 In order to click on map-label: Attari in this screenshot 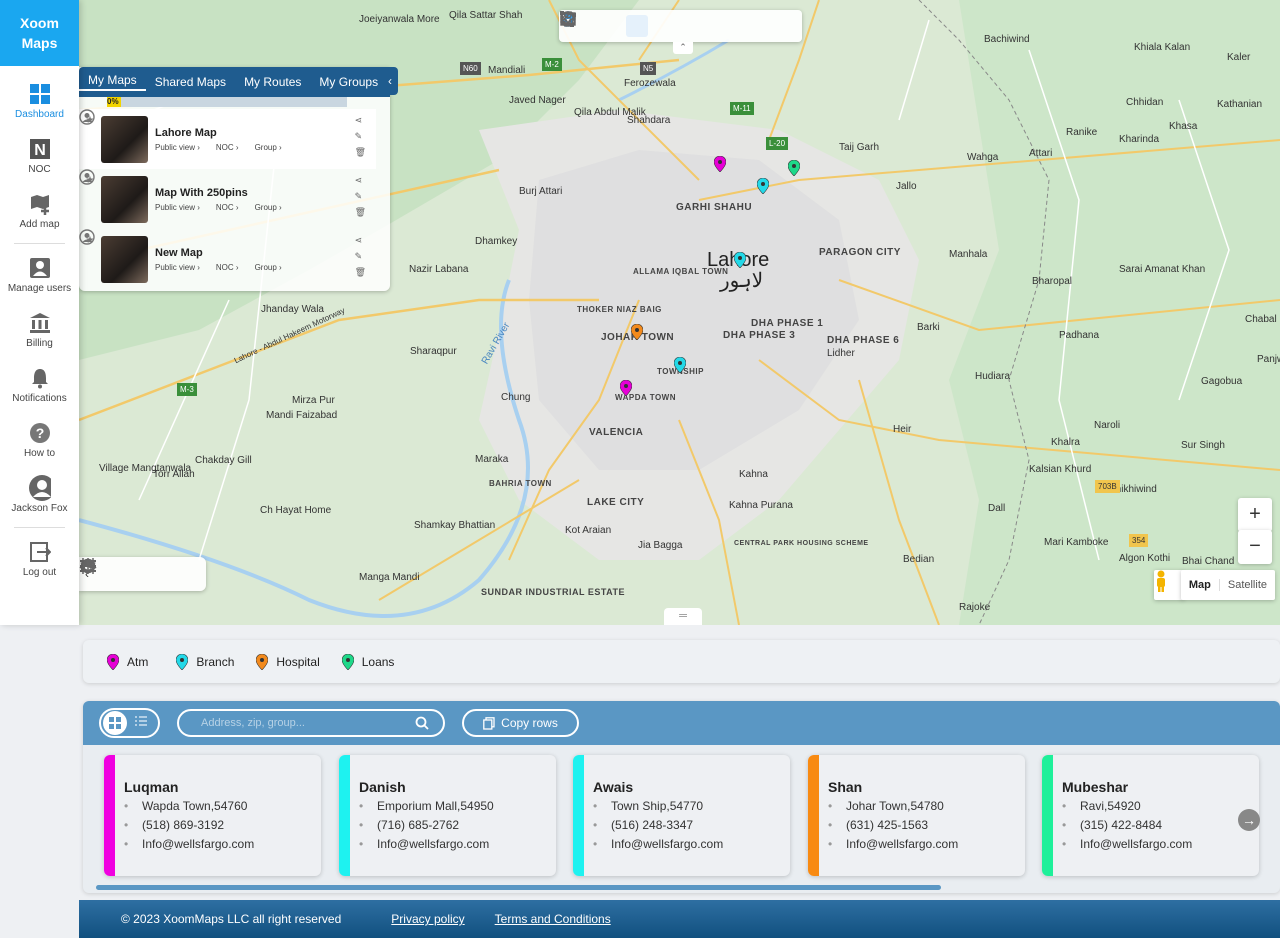, I will do `click(1041, 153)`.